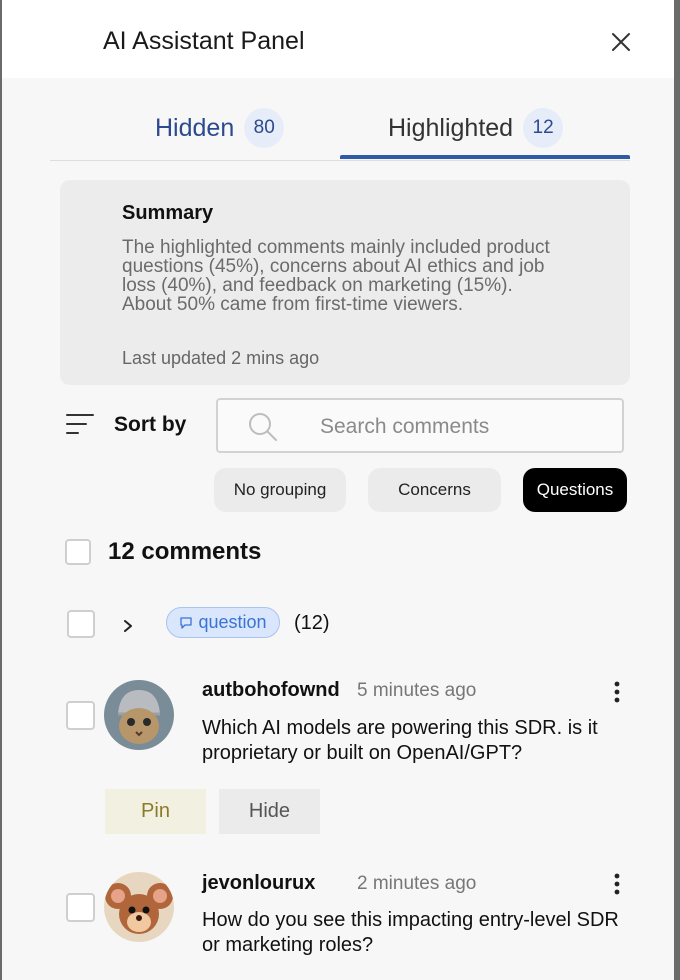  What do you see at coordinates (575, 490) in the screenshot?
I see `filter-chip-questions: Questions` at bounding box center [575, 490].